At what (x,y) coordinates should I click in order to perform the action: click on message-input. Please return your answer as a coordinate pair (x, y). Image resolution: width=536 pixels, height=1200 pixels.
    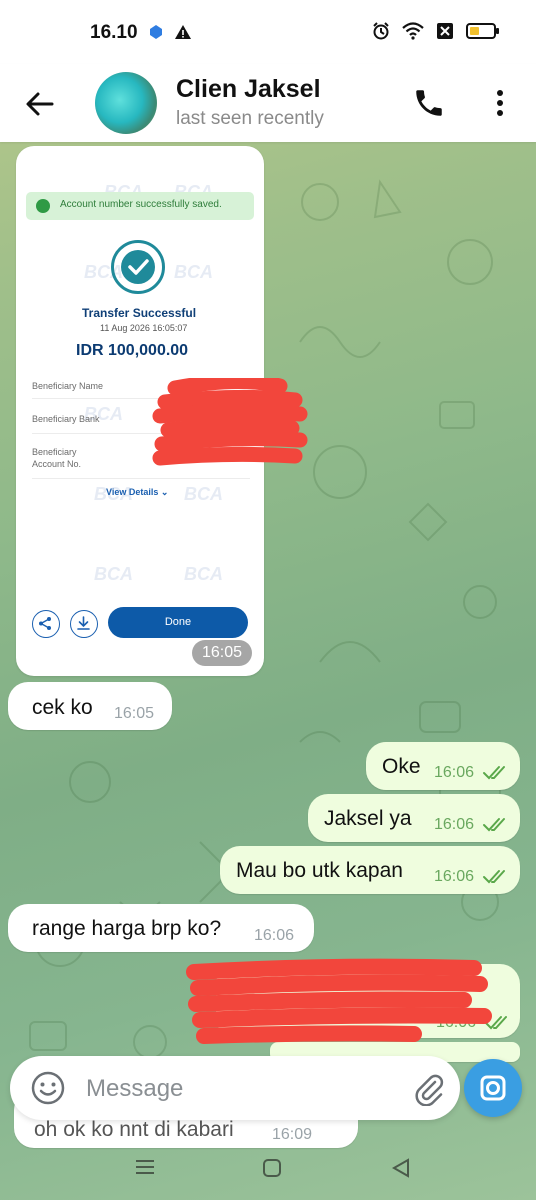
    Looking at the image, I should click on (236, 1089).